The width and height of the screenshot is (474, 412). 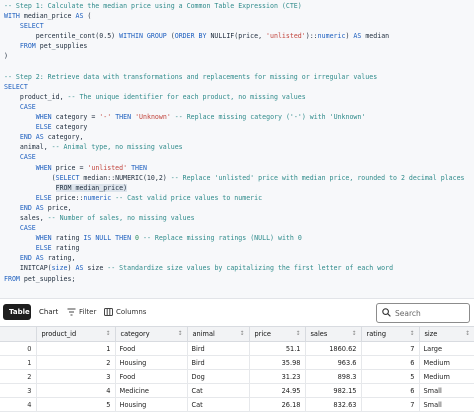 I want to click on column-header-sales: sales ↕, so click(x=332, y=334).